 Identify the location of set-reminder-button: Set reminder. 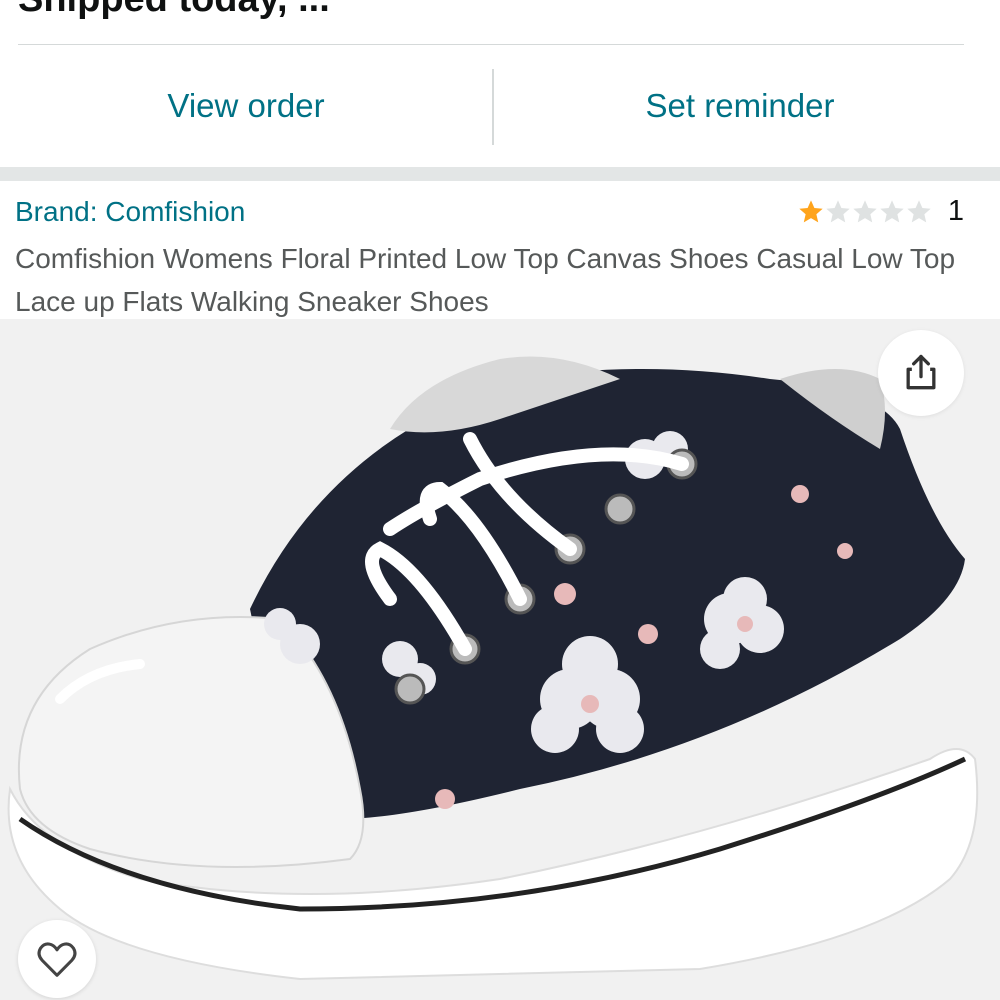
(740, 106).